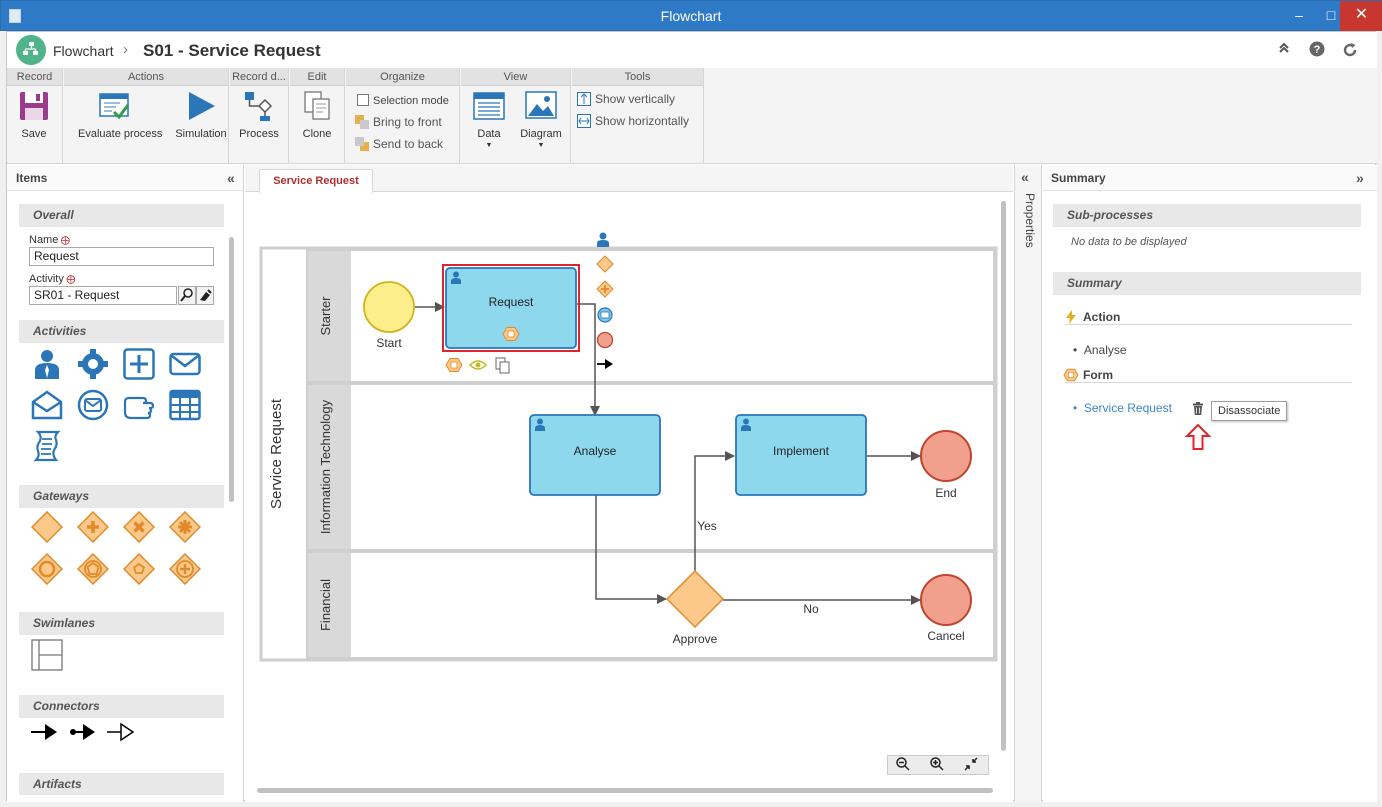  What do you see at coordinates (1350, 50) in the screenshot?
I see `refresh-icon` at bounding box center [1350, 50].